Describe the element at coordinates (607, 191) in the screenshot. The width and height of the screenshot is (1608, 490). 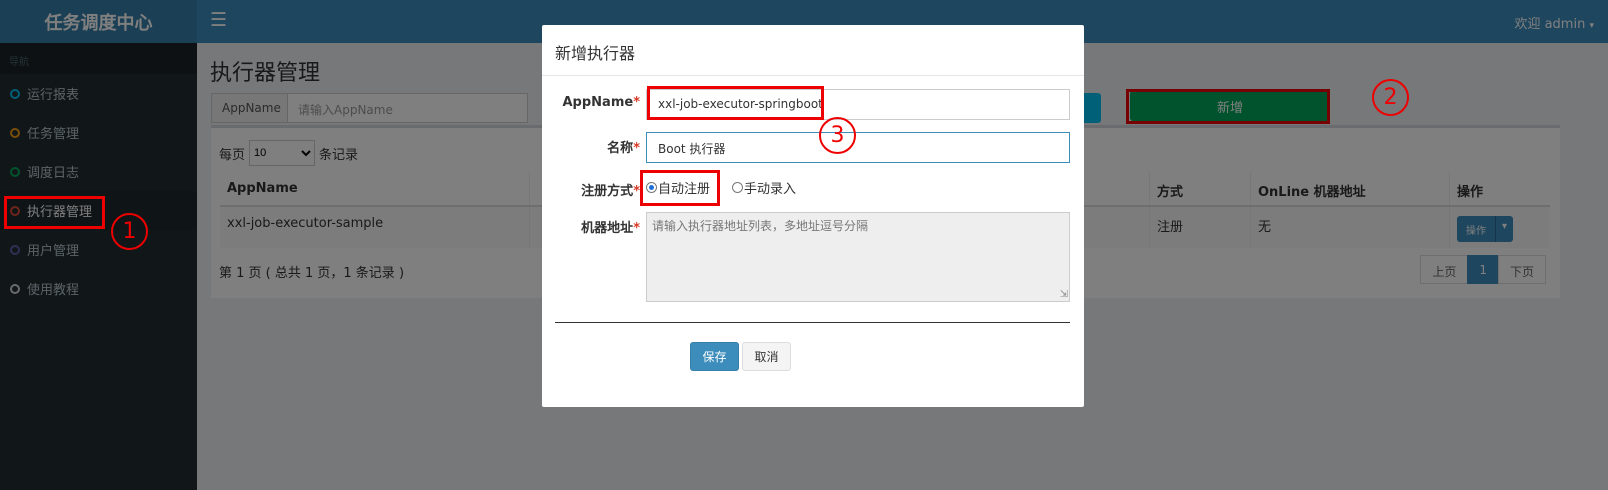
I see `reg-type-label-text: 注册方式` at that location.